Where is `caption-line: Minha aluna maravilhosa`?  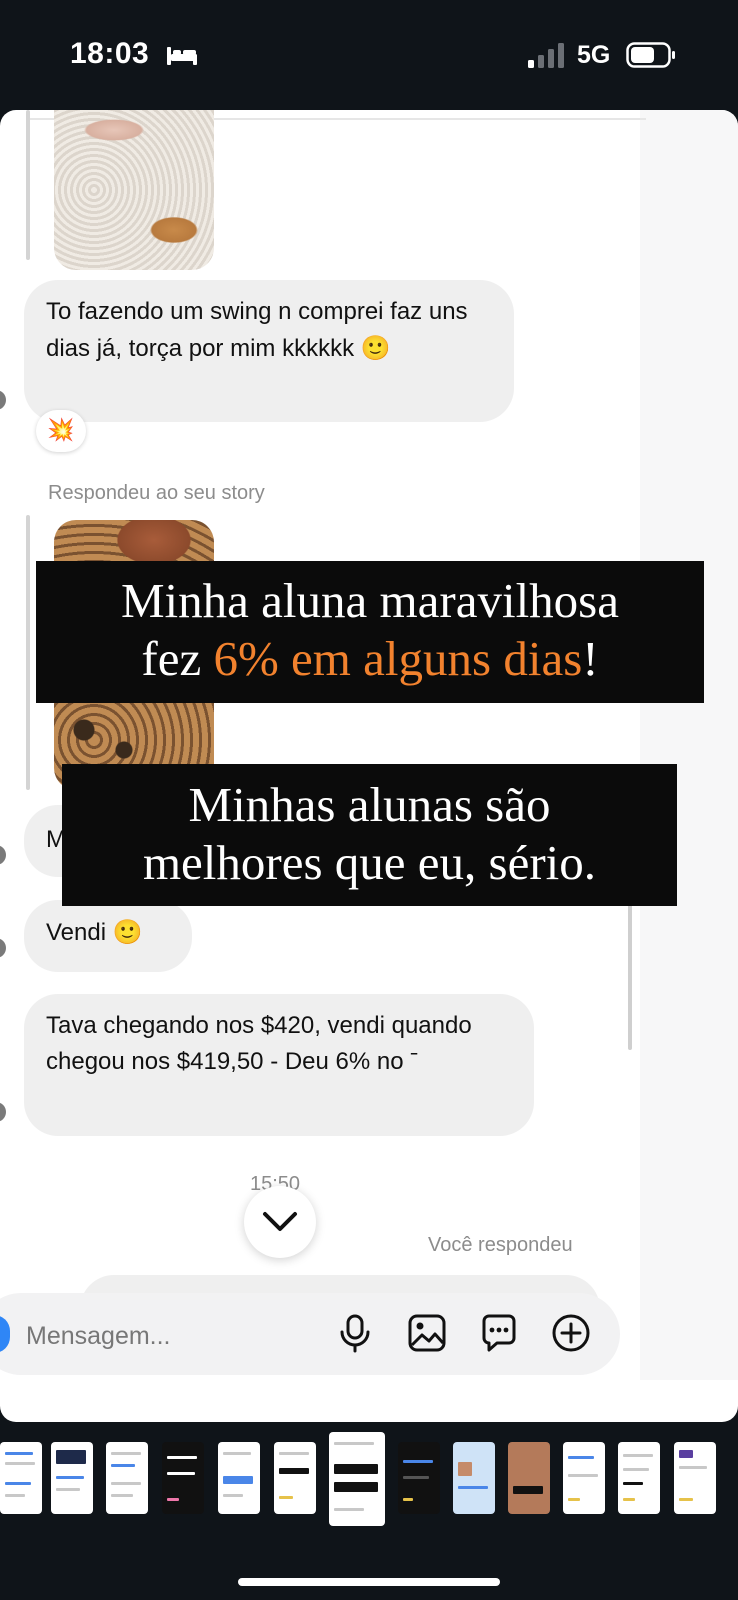 caption-line: Minha aluna maravilhosa is located at coordinates (369, 600).